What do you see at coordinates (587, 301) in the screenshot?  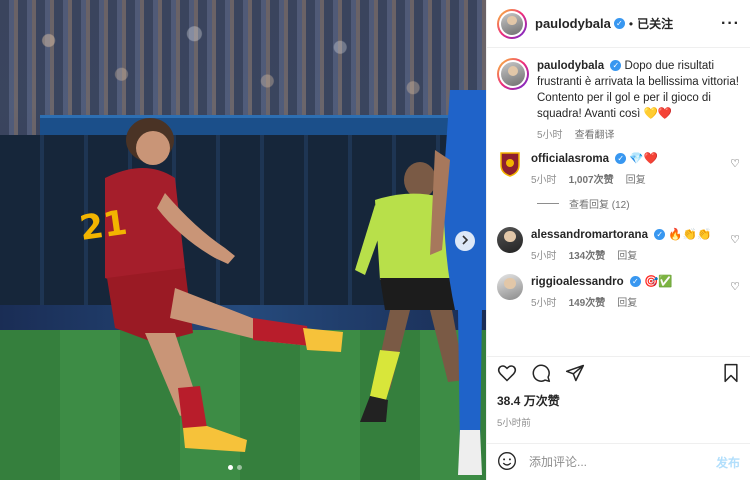 I see `comment-likes: 149次赞` at bounding box center [587, 301].